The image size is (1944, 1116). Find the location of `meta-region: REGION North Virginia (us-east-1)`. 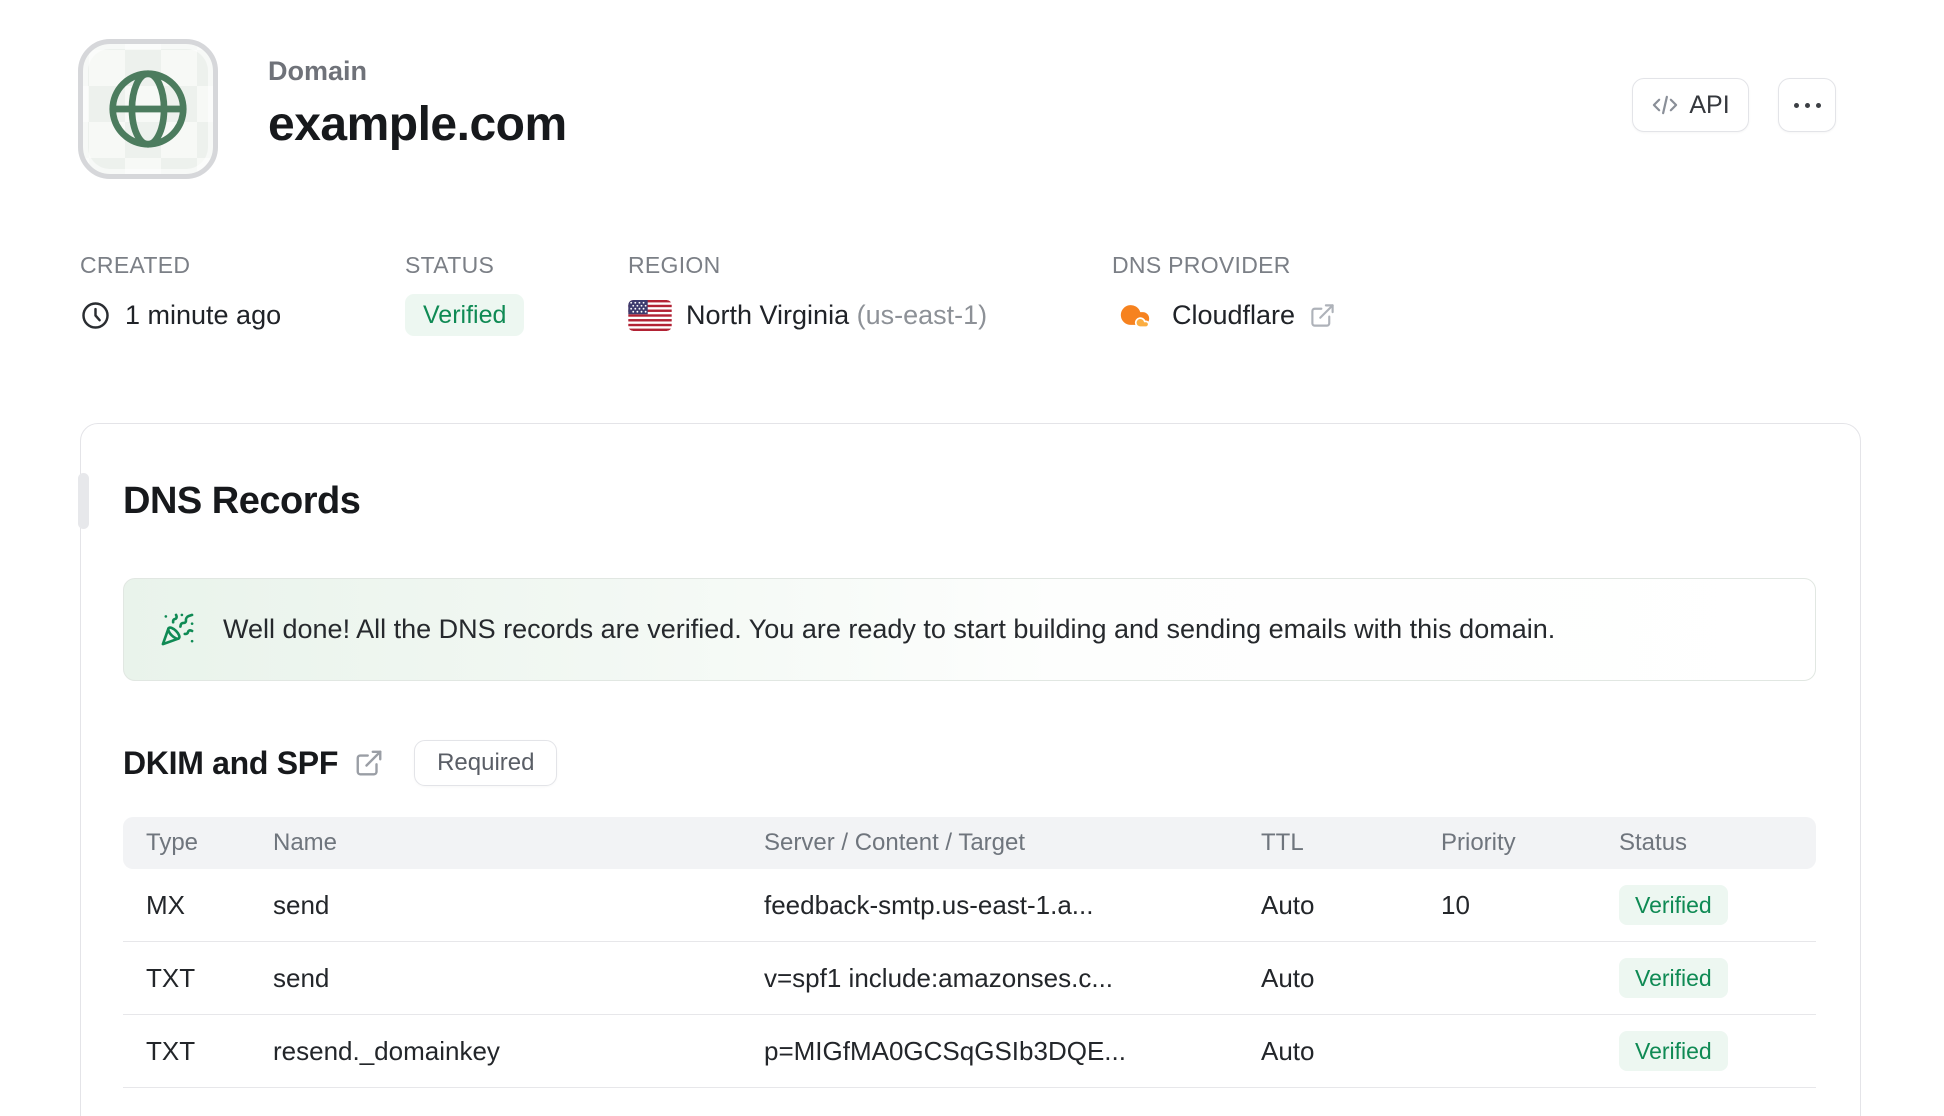

meta-region: REGION North Virginia (us-east-1) is located at coordinates (807, 294).